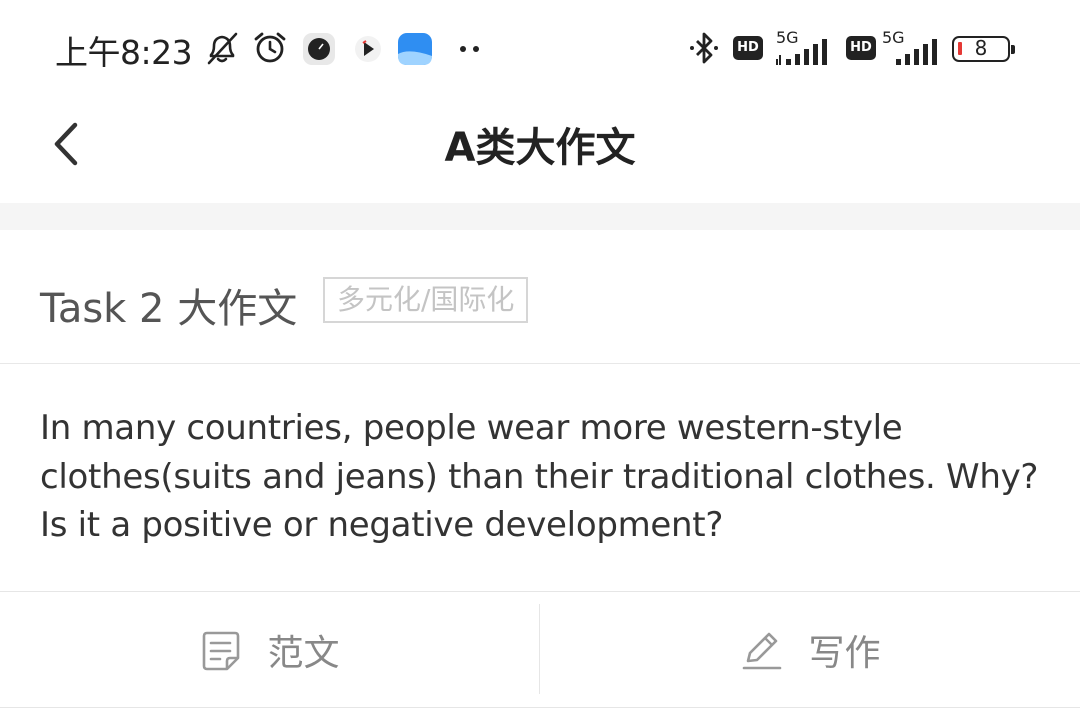 The image size is (1080, 712). What do you see at coordinates (844, 653) in the screenshot?
I see `write-label: 写作` at bounding box center [844, 653].